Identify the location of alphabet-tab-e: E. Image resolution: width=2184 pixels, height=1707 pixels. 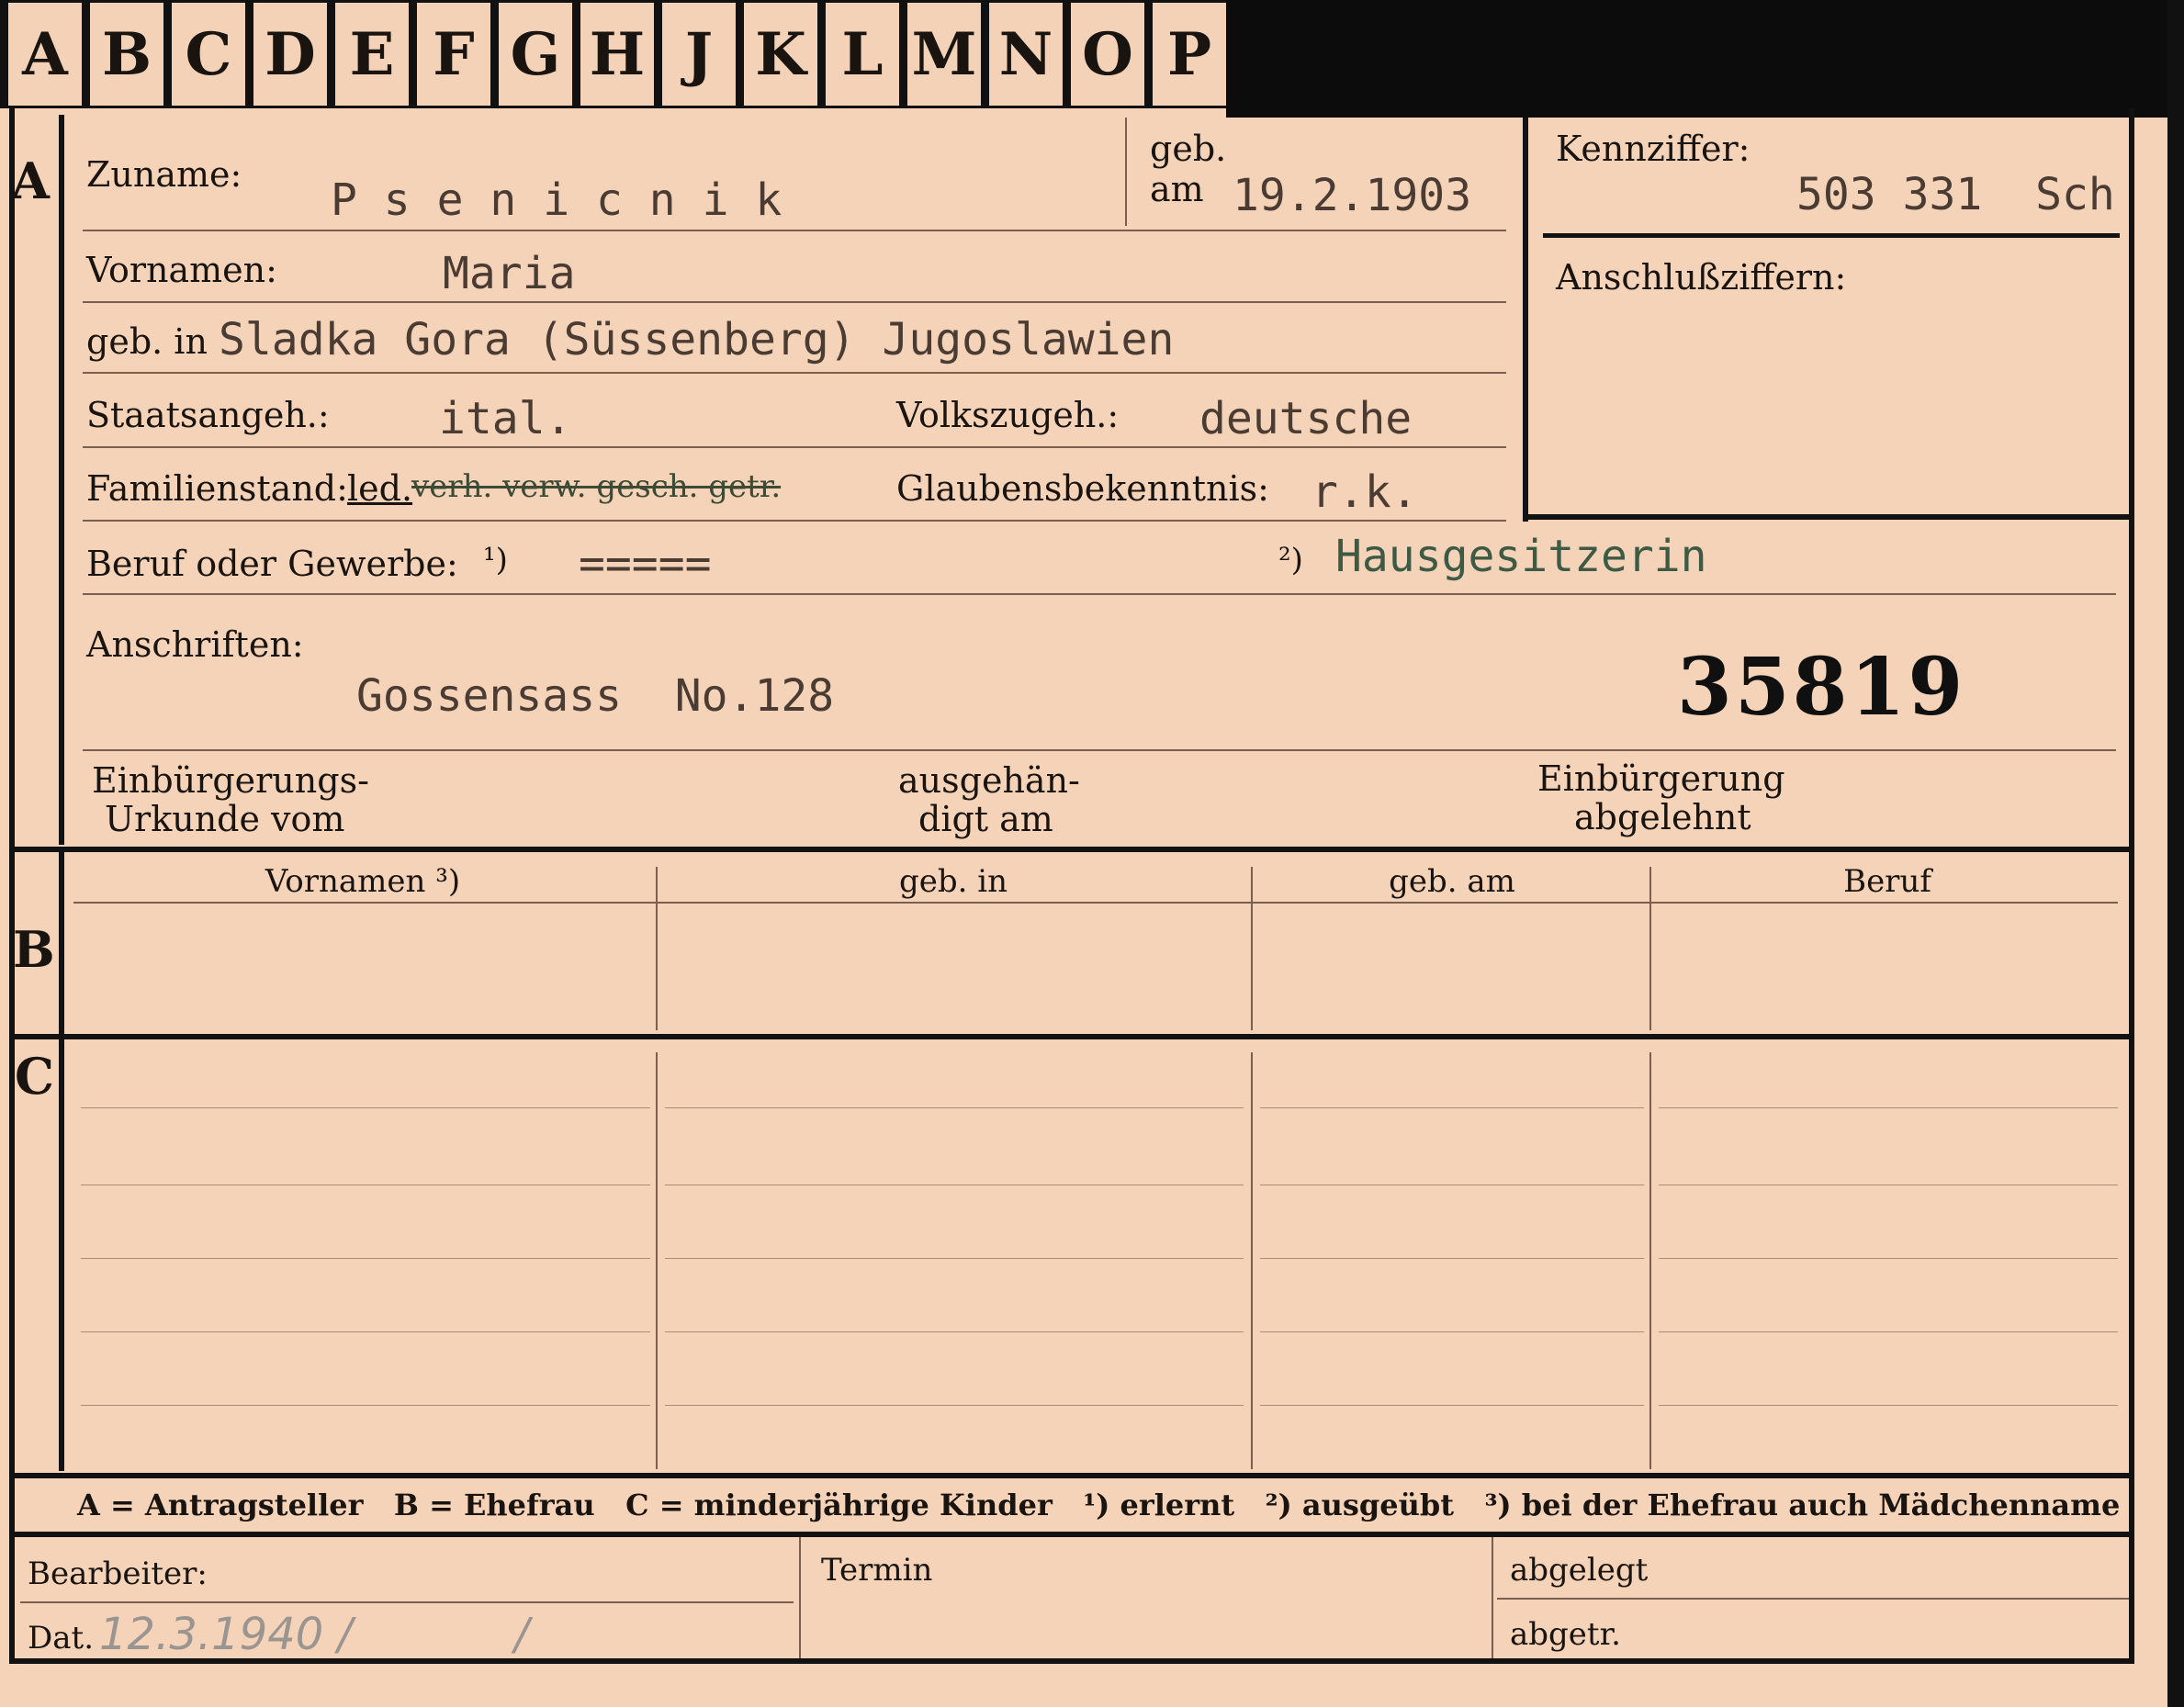
(371, 54).